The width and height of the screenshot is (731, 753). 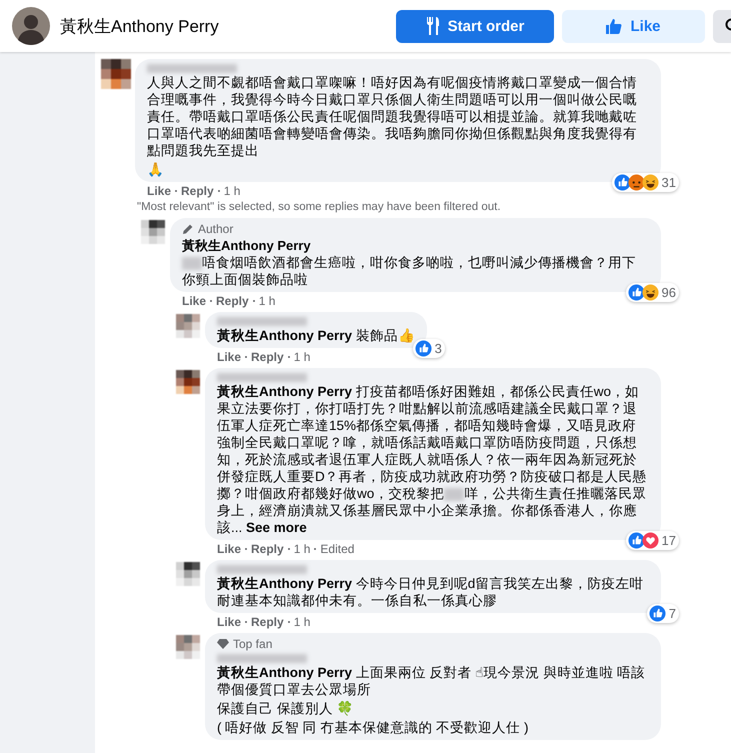 I want to click on start-order-button: Start order, so click(x=475, y=26).